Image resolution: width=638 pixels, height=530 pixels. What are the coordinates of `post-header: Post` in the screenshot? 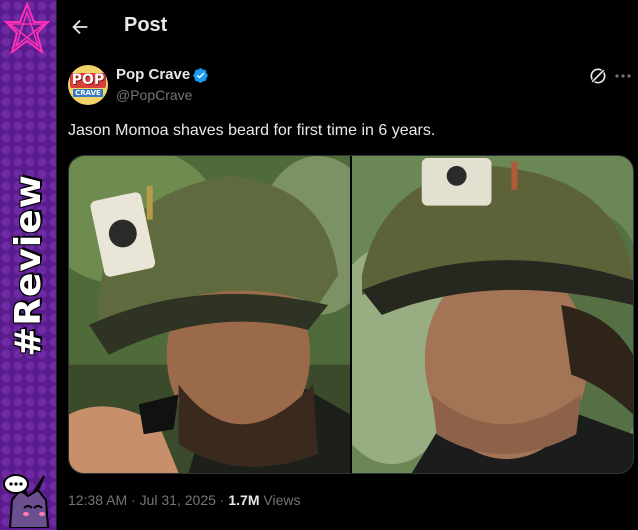 It's located at (347, 27).